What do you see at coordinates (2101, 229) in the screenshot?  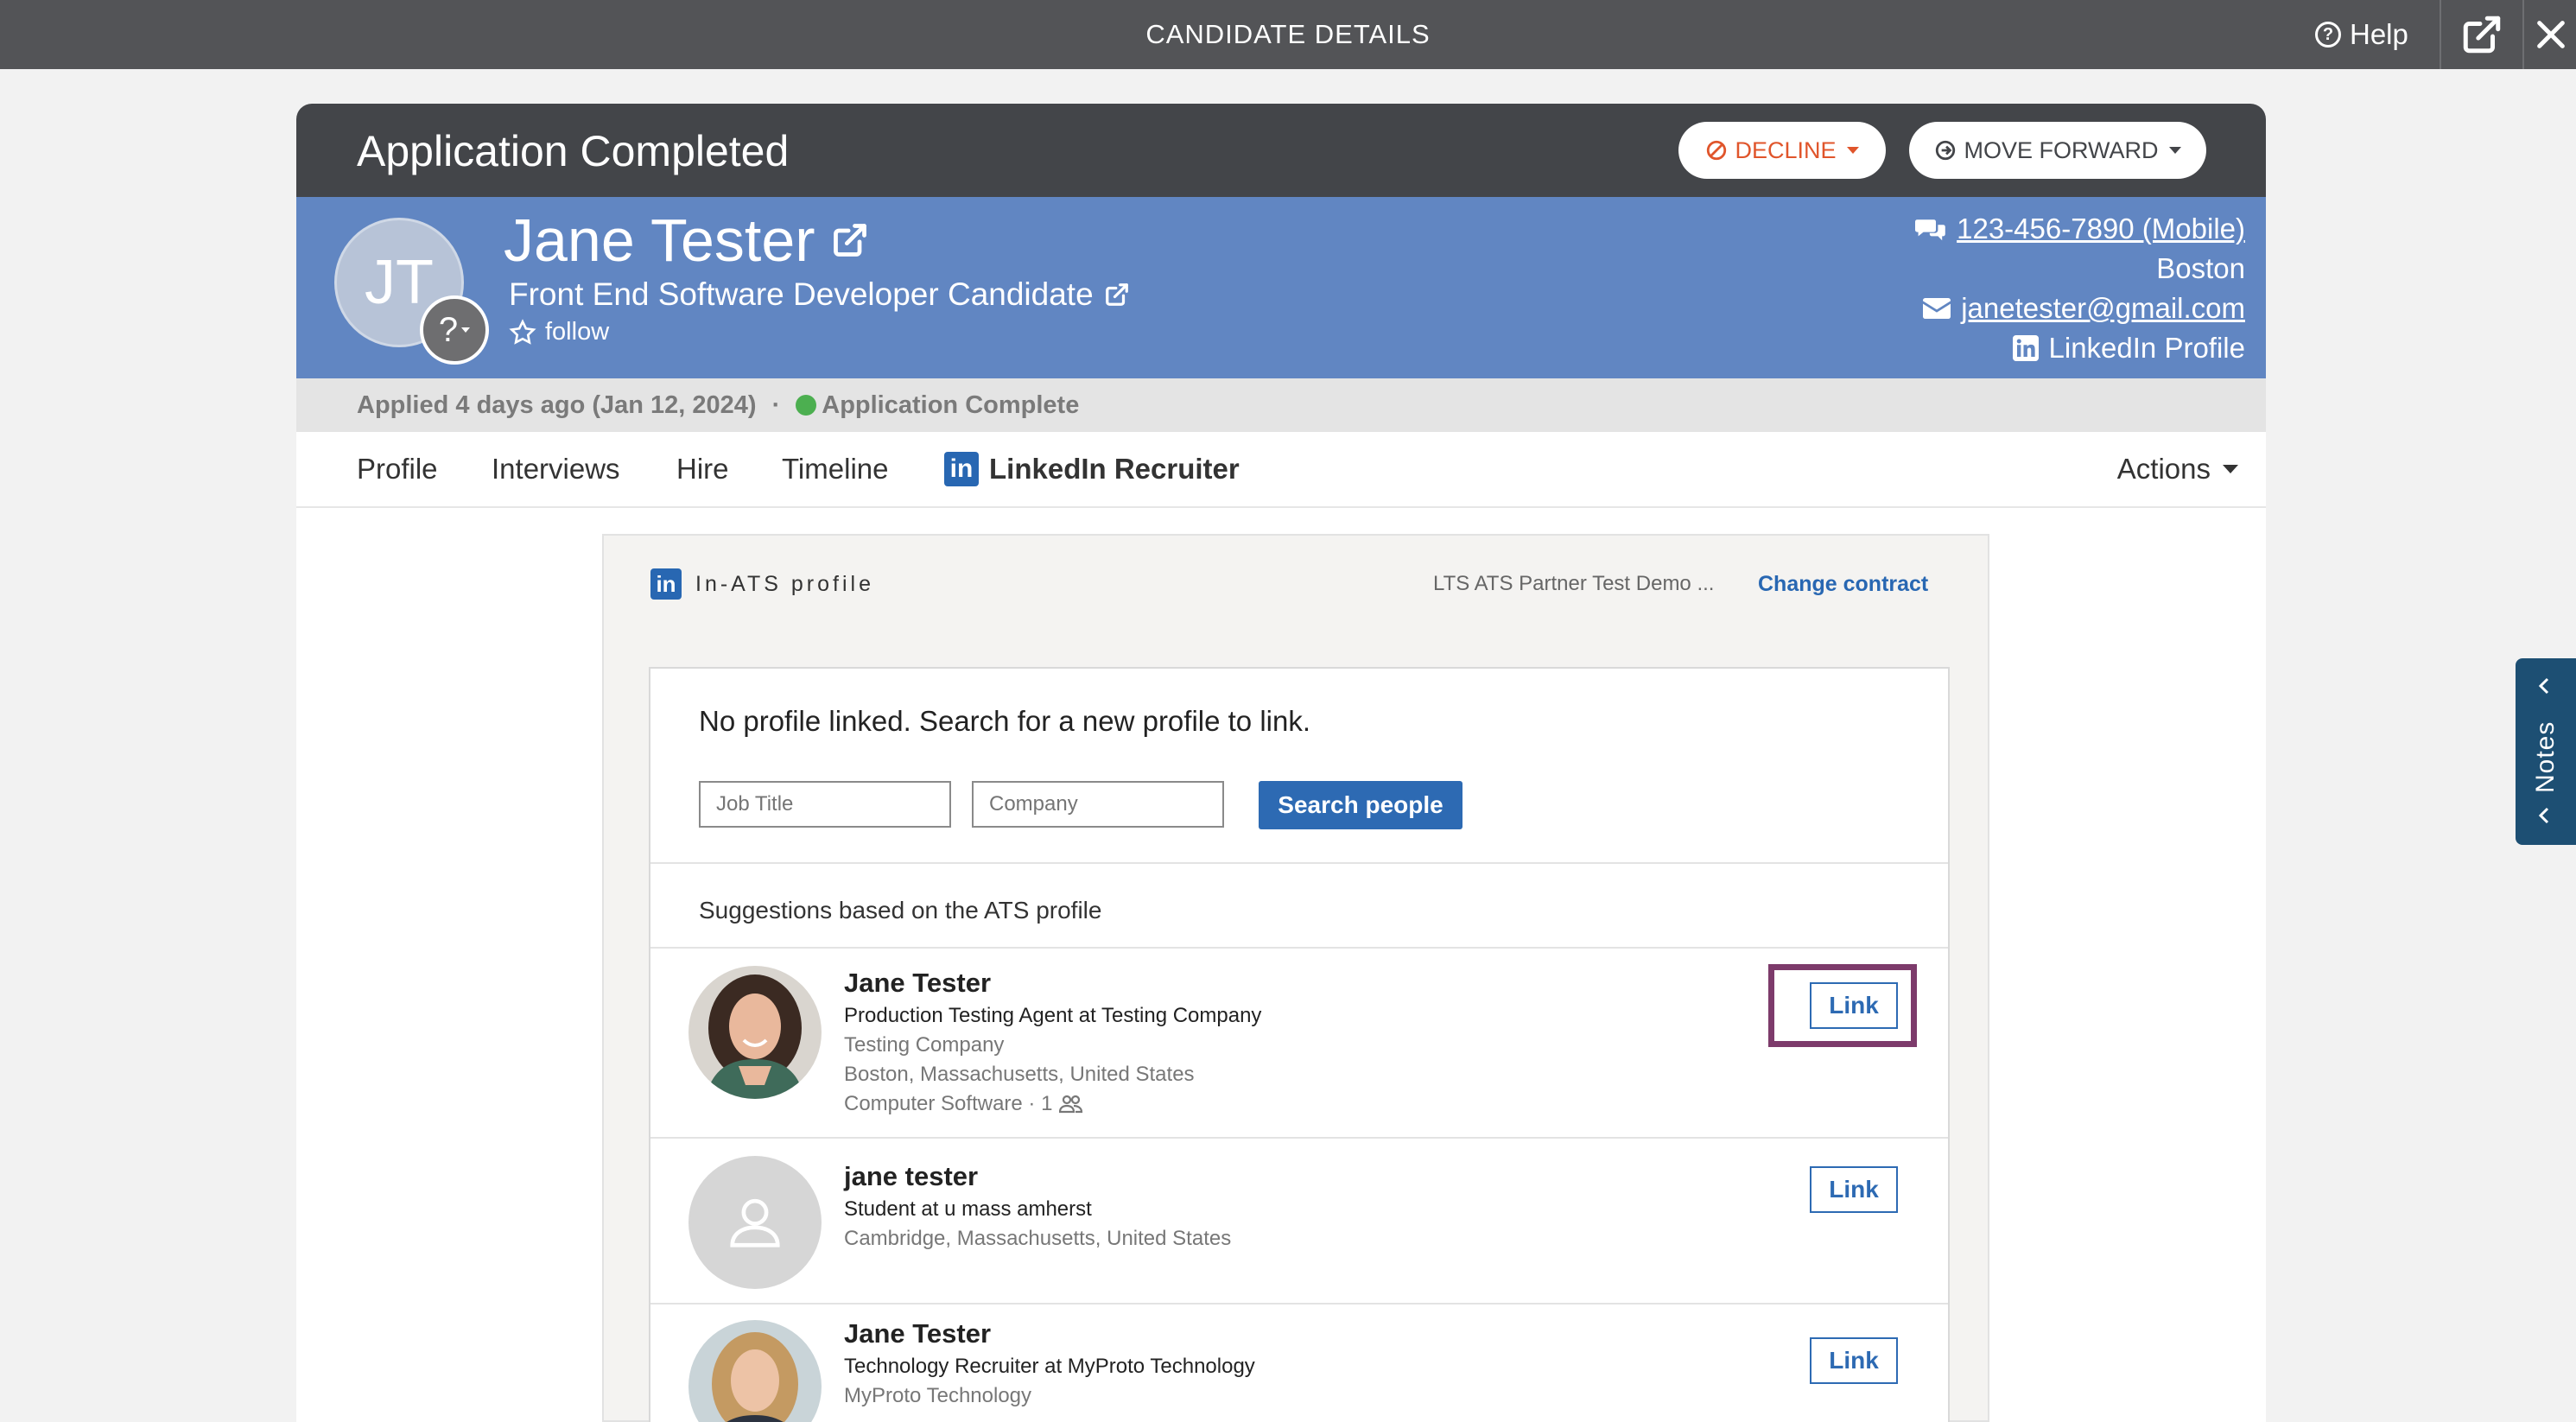 I see `phone-link: 123-456-7890 (Mobile)` at bounding box center [2101, 229].